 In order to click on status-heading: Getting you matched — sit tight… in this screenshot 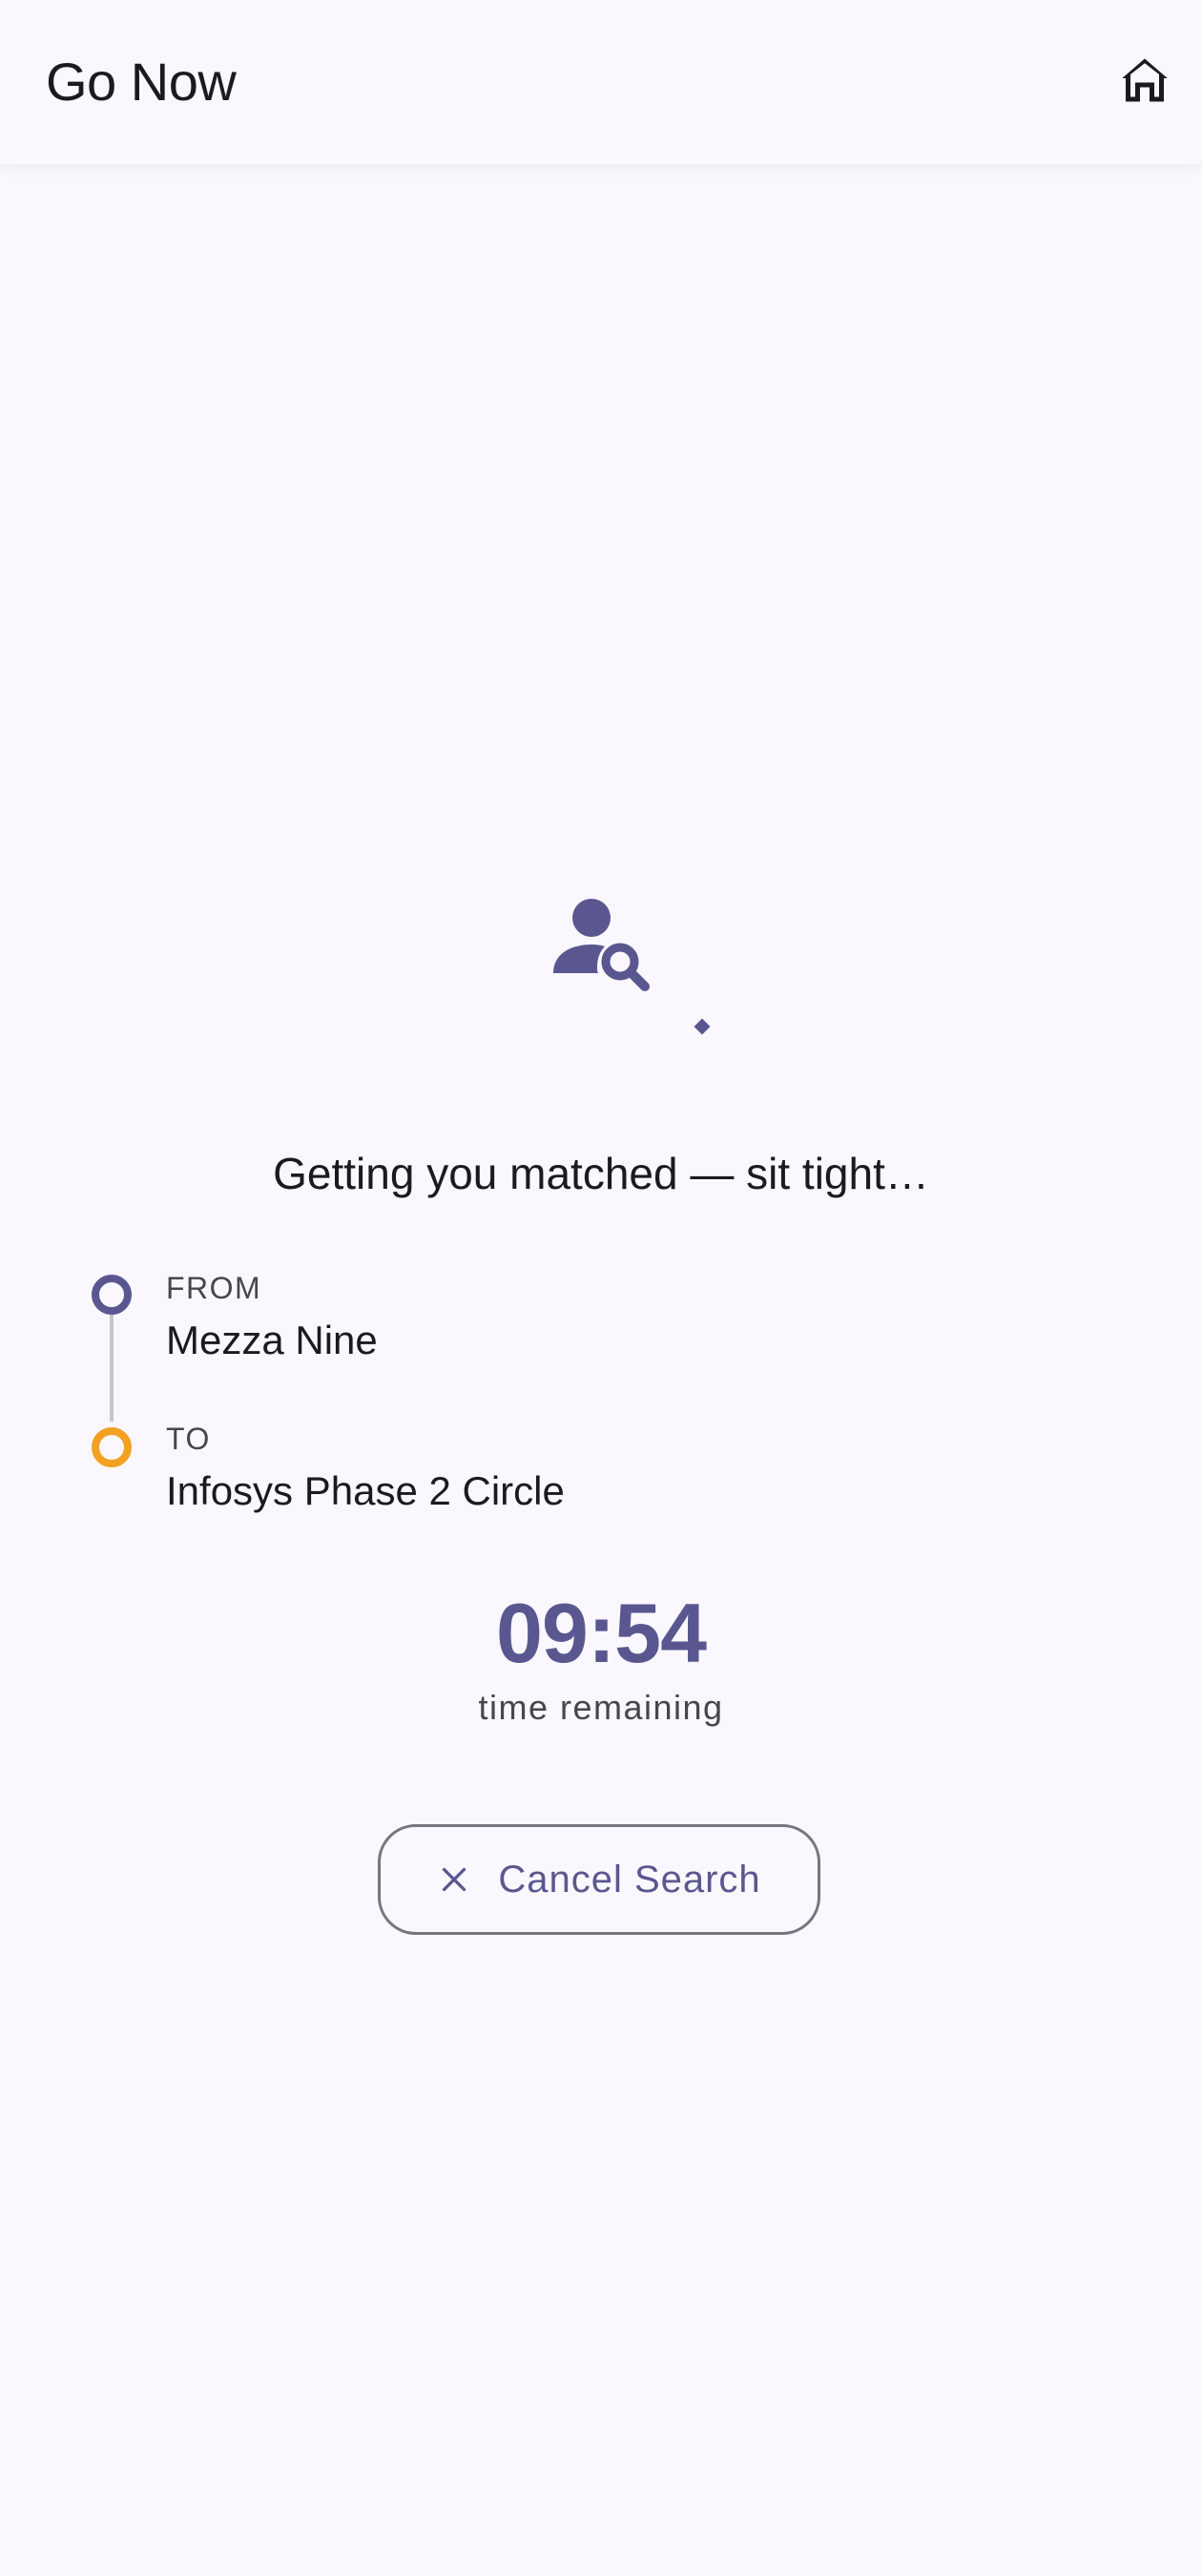, I will do `click(601, 1173)`.